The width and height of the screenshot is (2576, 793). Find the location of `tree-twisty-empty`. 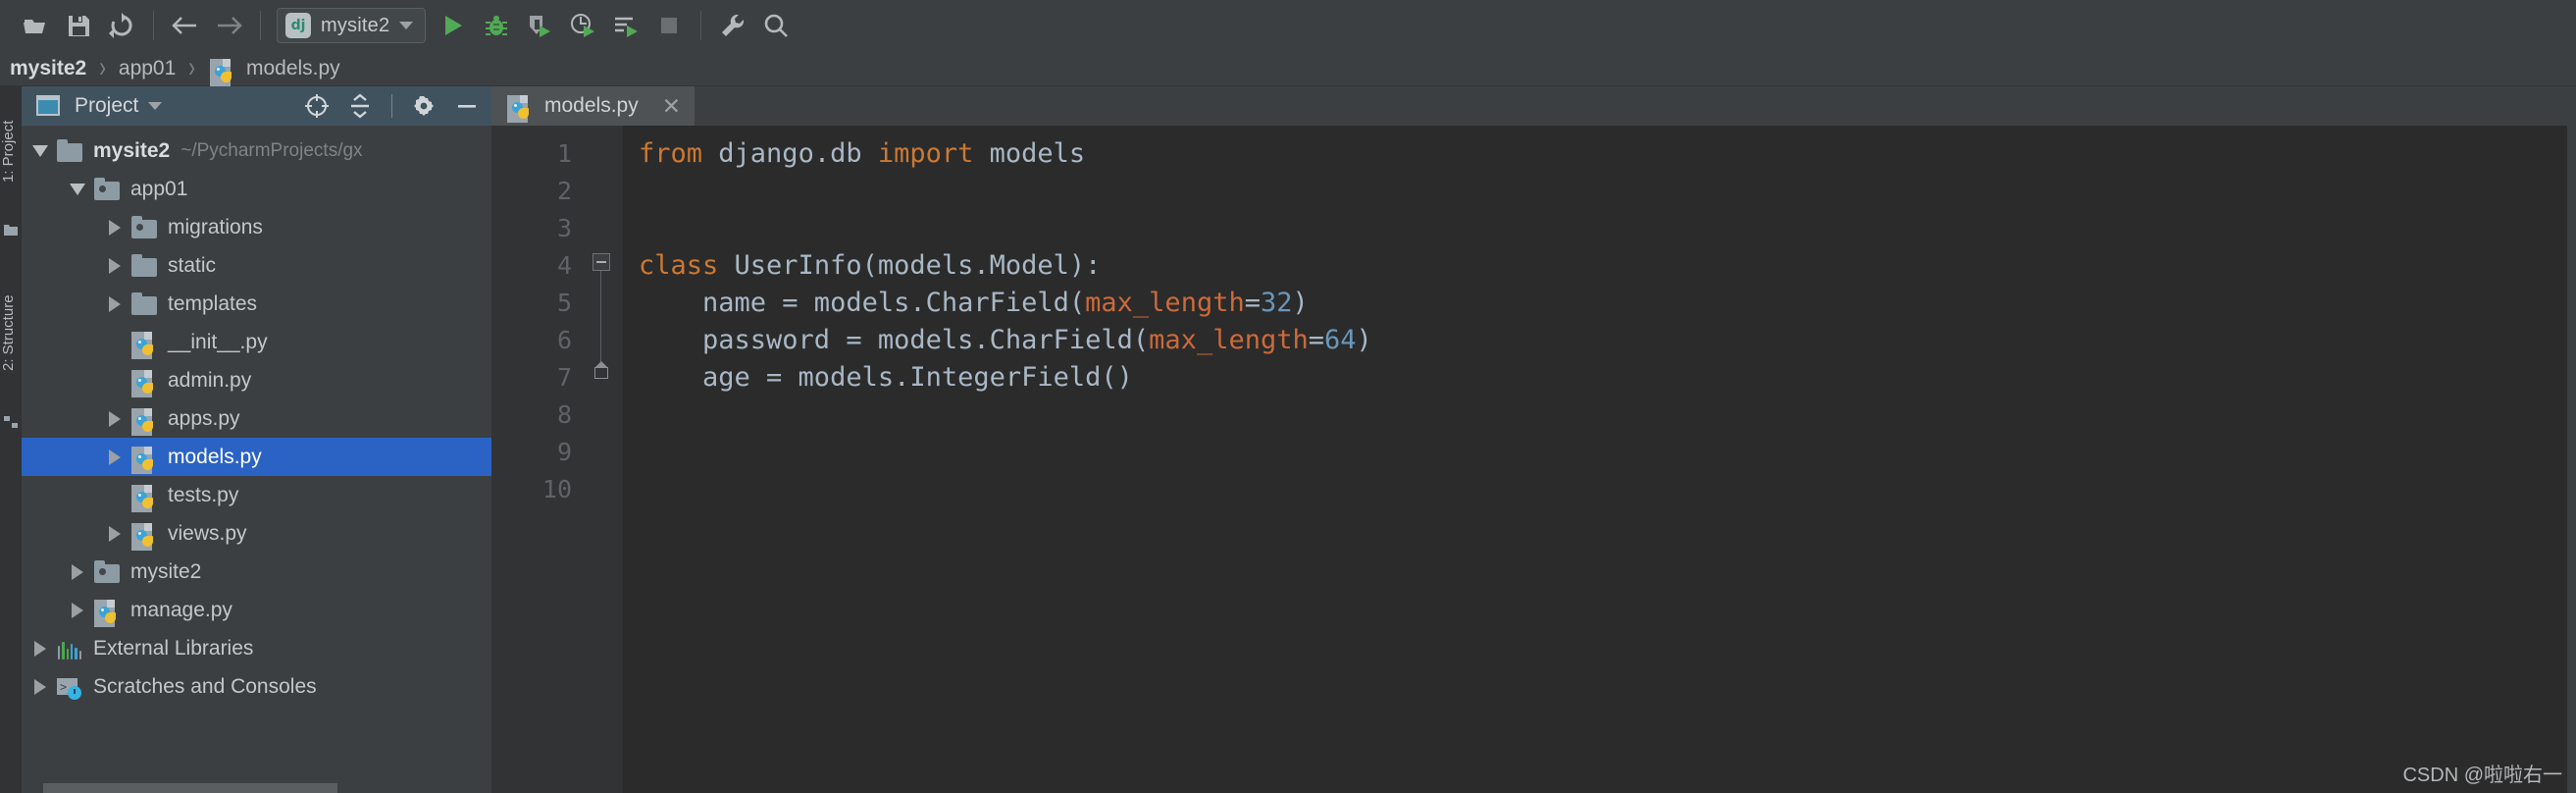

tree-twisty-empty is located at coordinates (114, 380).